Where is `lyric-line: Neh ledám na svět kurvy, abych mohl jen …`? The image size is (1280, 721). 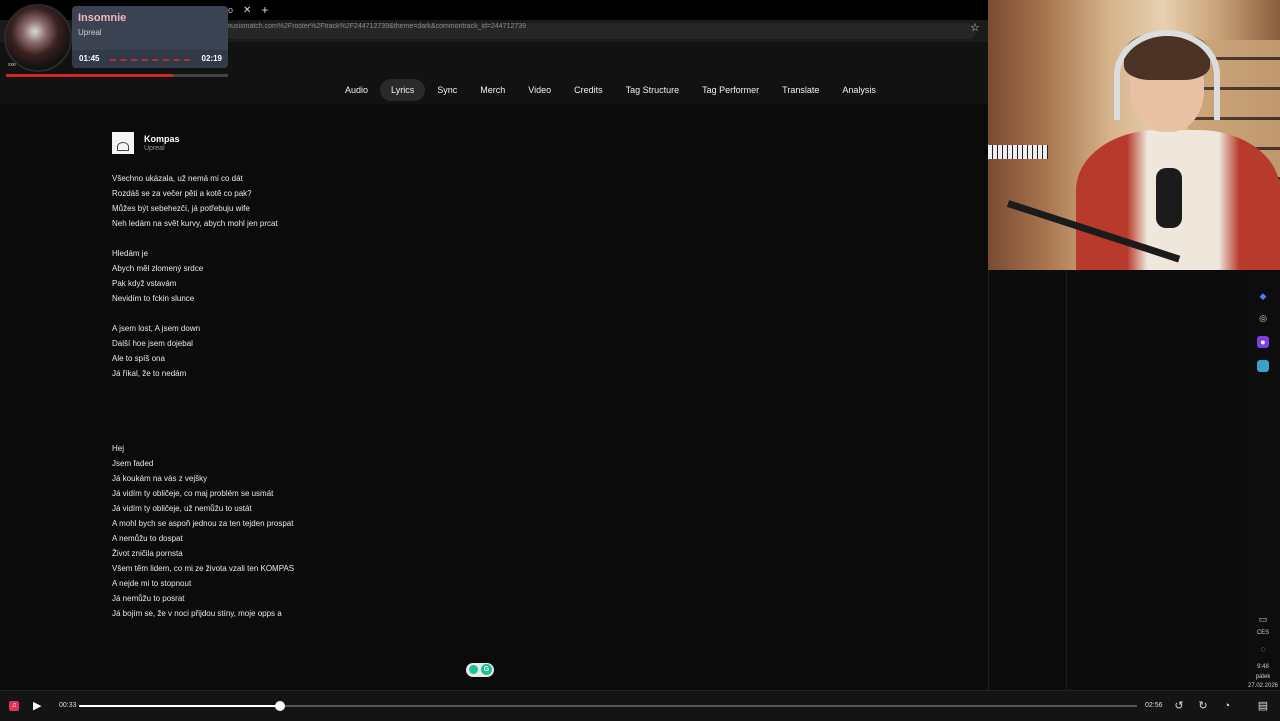 lyric-line: Neh ledám na svět kurvy, abych mohl jen … is located at coordinates (203, 223).